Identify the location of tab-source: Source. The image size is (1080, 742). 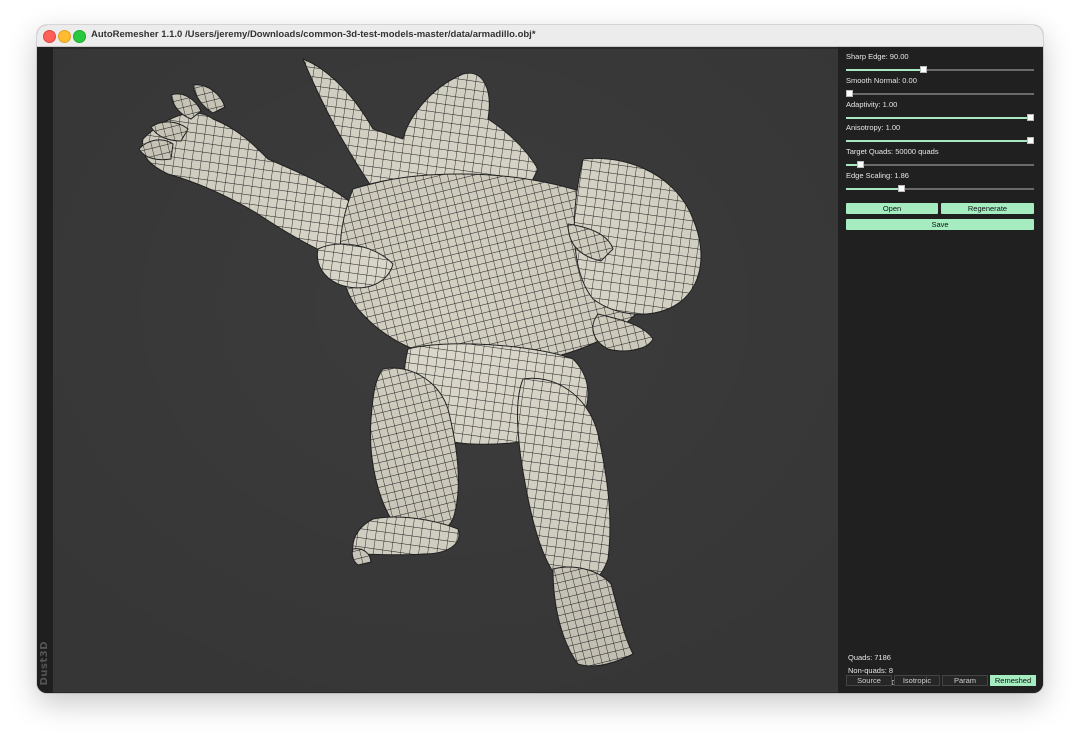
(869, 680).